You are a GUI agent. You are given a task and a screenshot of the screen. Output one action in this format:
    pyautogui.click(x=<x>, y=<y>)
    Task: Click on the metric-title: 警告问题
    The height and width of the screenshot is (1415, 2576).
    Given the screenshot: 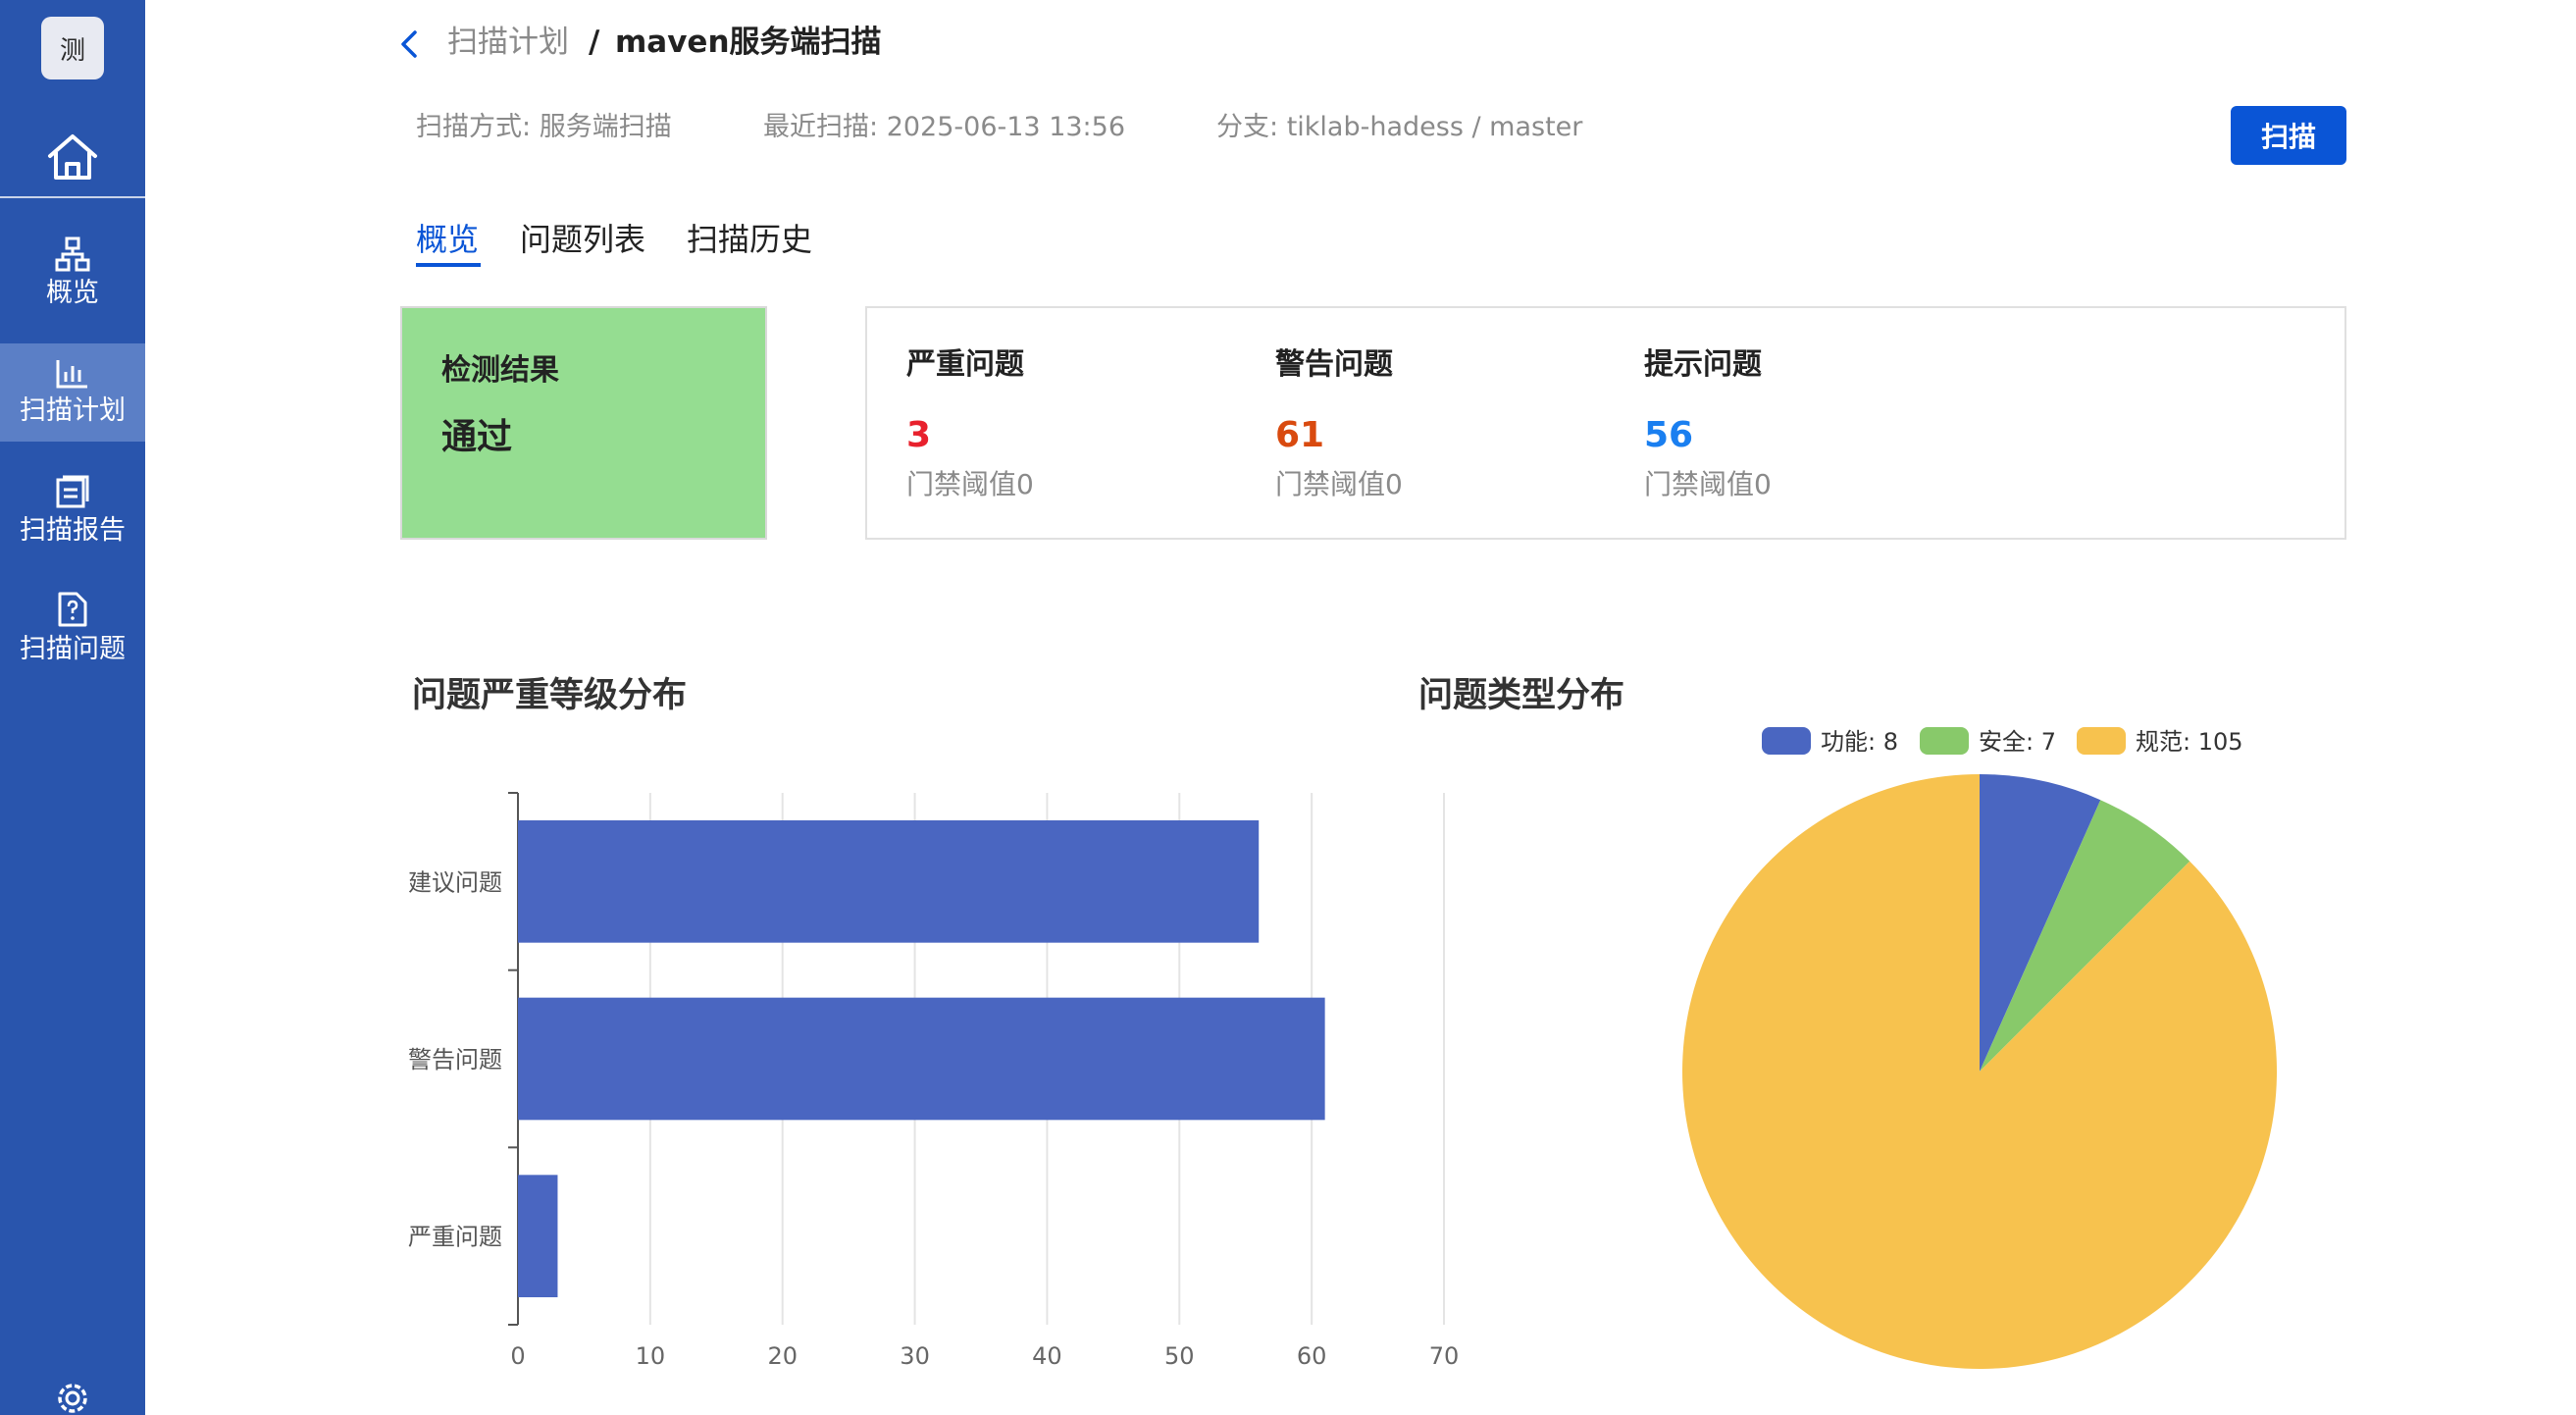 What is the action you would take?
    pyautogui.click(x=1334, y=365)
    